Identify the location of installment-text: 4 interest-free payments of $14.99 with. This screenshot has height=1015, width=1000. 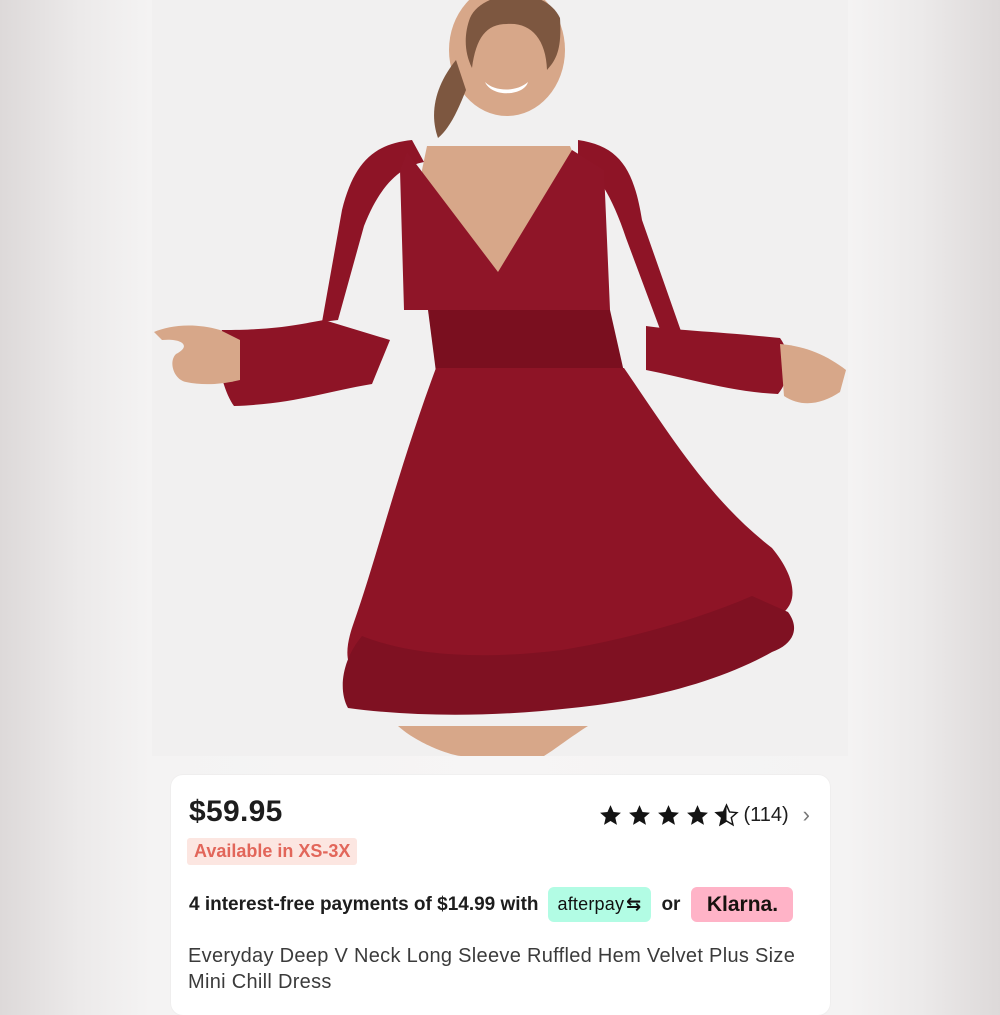
(364, 904).